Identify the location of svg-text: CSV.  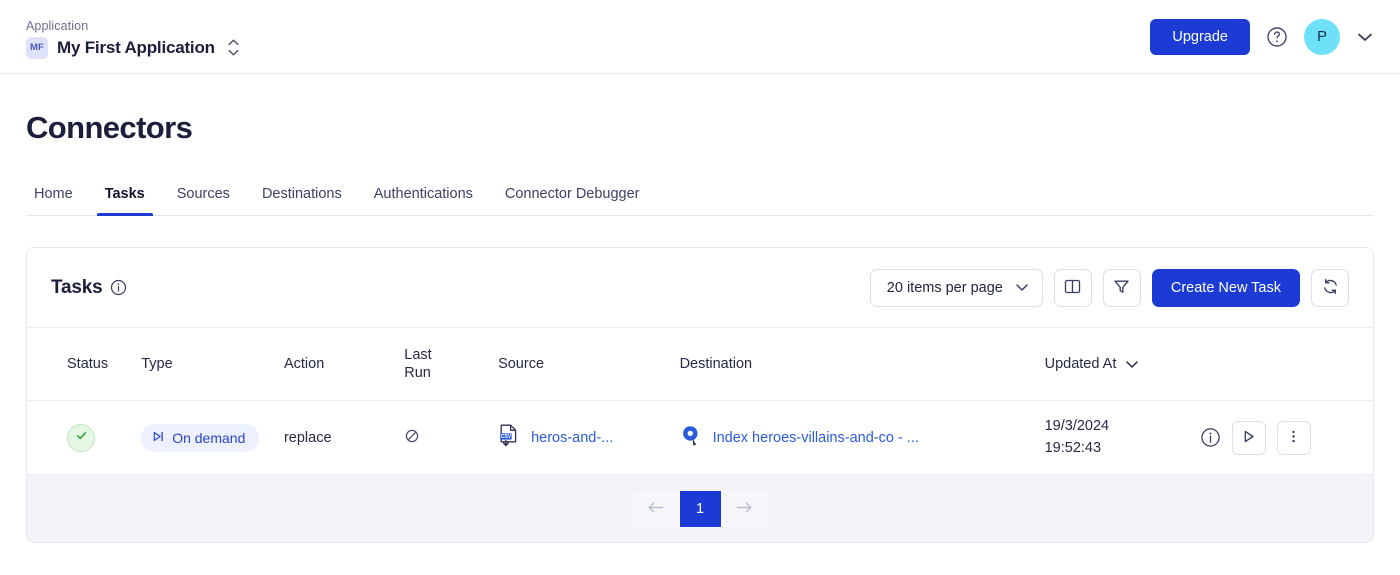
(506, 437).